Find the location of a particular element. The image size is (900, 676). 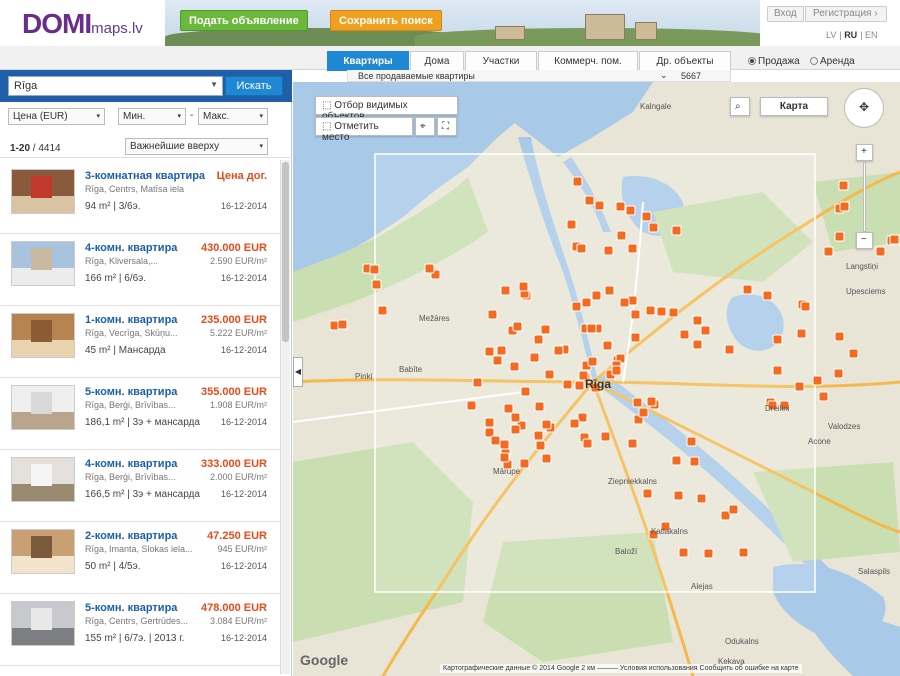

listing-title: 2-комн. квартира is located at coordinates (131, 536).